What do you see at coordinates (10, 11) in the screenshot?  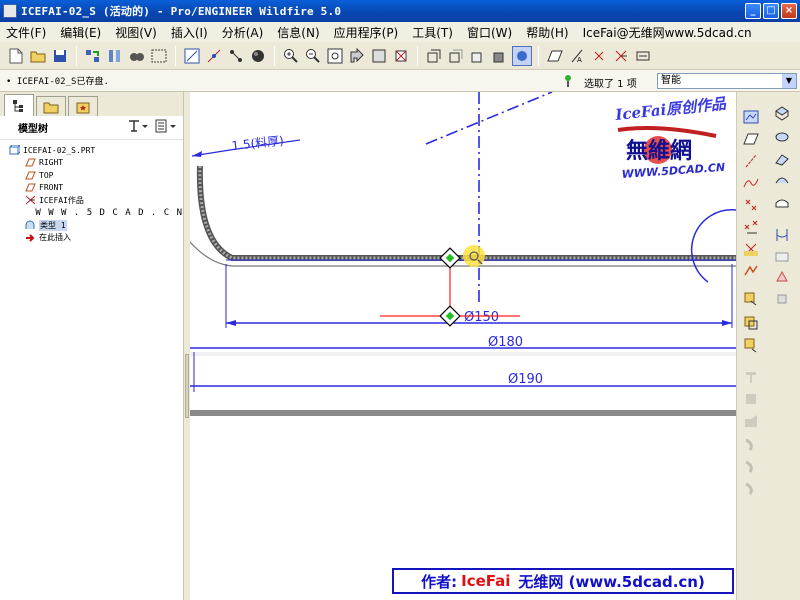 I see `app-icon` at bounding box center [10, 11].